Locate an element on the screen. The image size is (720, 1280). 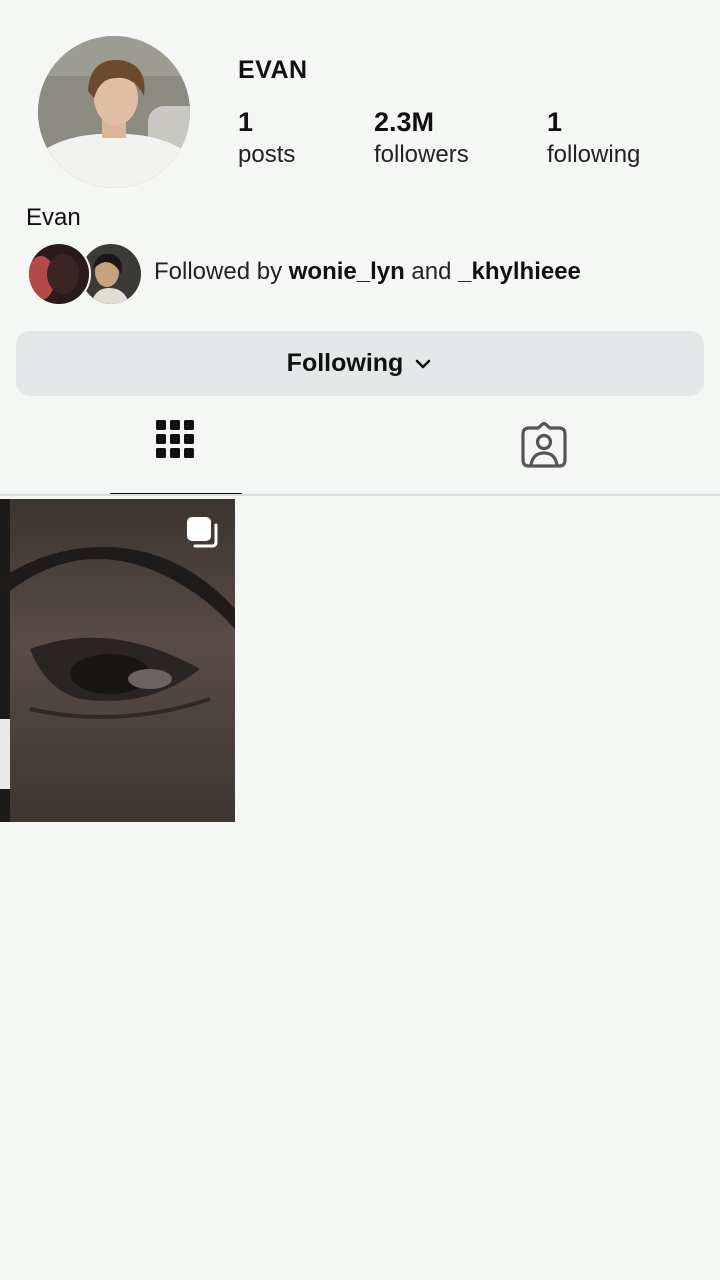
mutual-user-2: _khylhieee is located at coordinates (519, 271).